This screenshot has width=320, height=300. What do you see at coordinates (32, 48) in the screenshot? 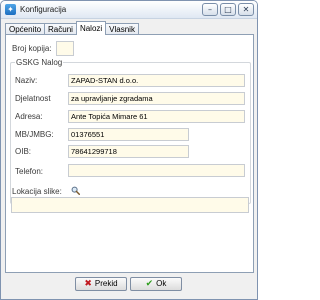
I see `copies-label: Broj kopija:` at bounding box center [32, 48].